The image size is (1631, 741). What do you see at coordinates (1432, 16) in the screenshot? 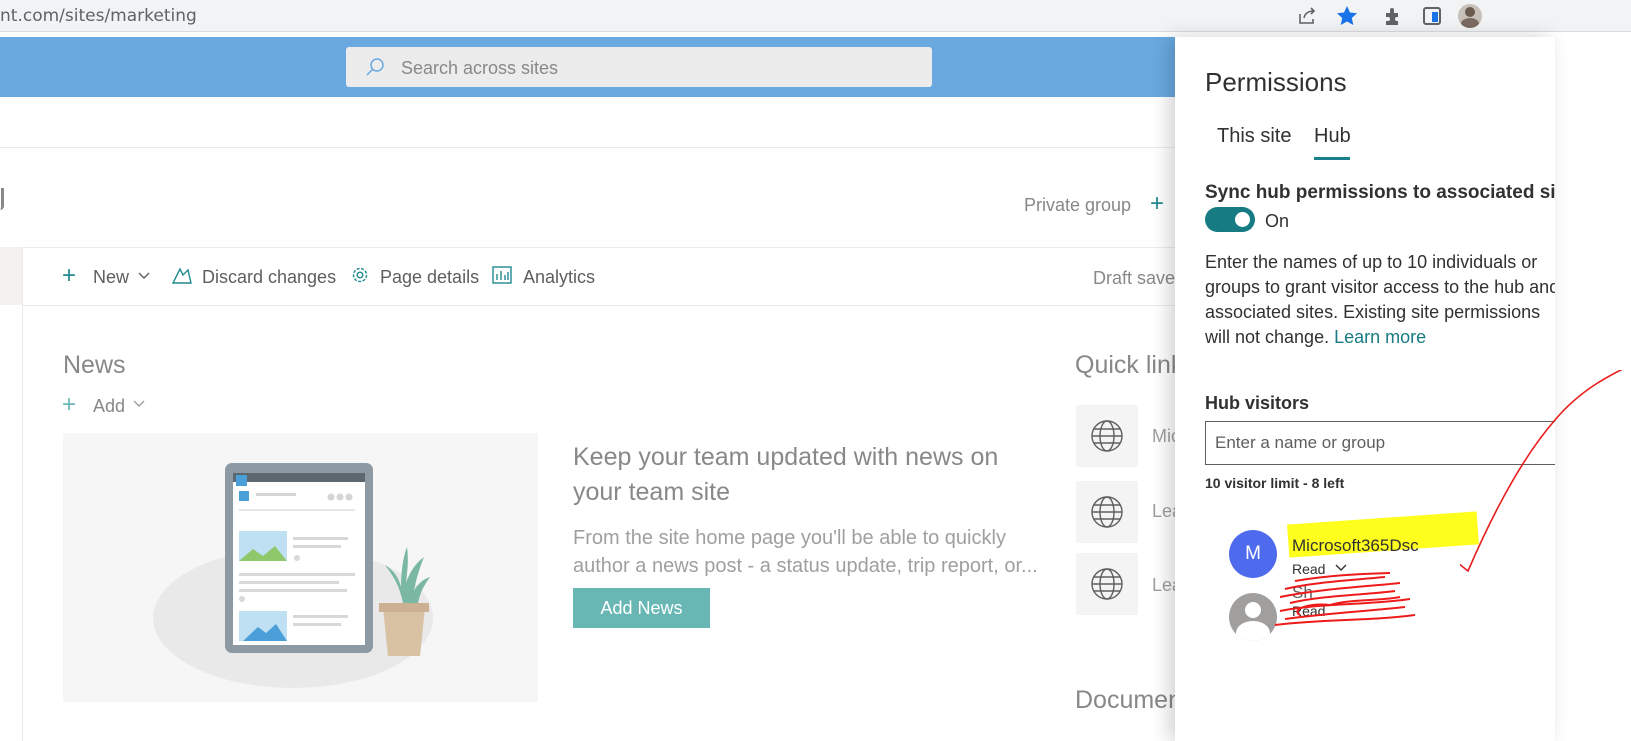
I see `sidebar-icon` at bounding box center [1432, 16].